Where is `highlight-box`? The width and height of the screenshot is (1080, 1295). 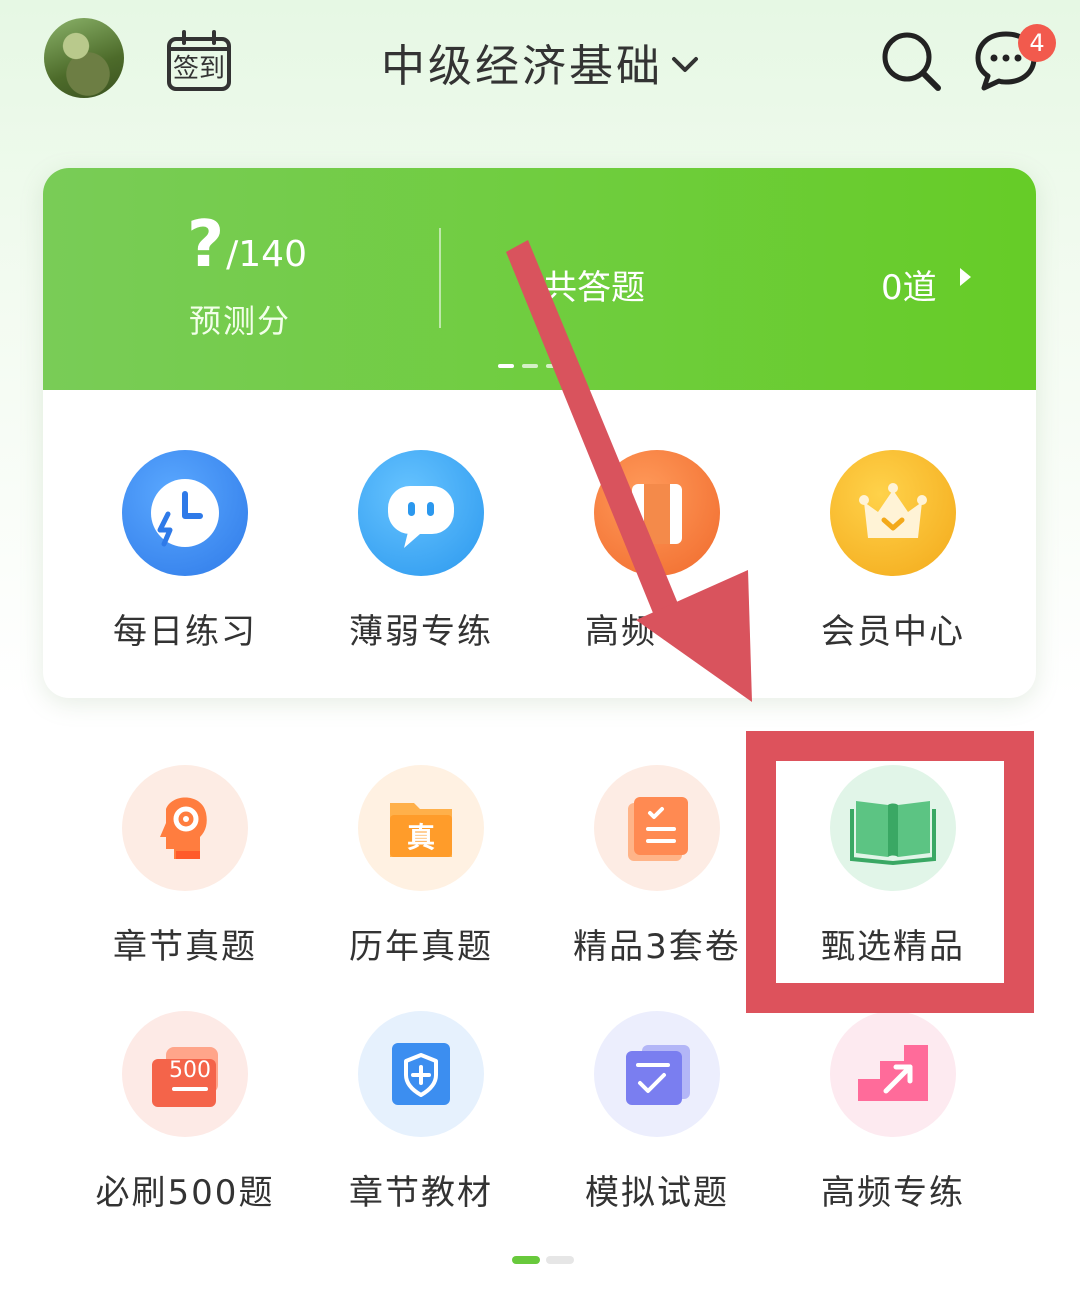 highlight-box is located at coordinates (890, 872).